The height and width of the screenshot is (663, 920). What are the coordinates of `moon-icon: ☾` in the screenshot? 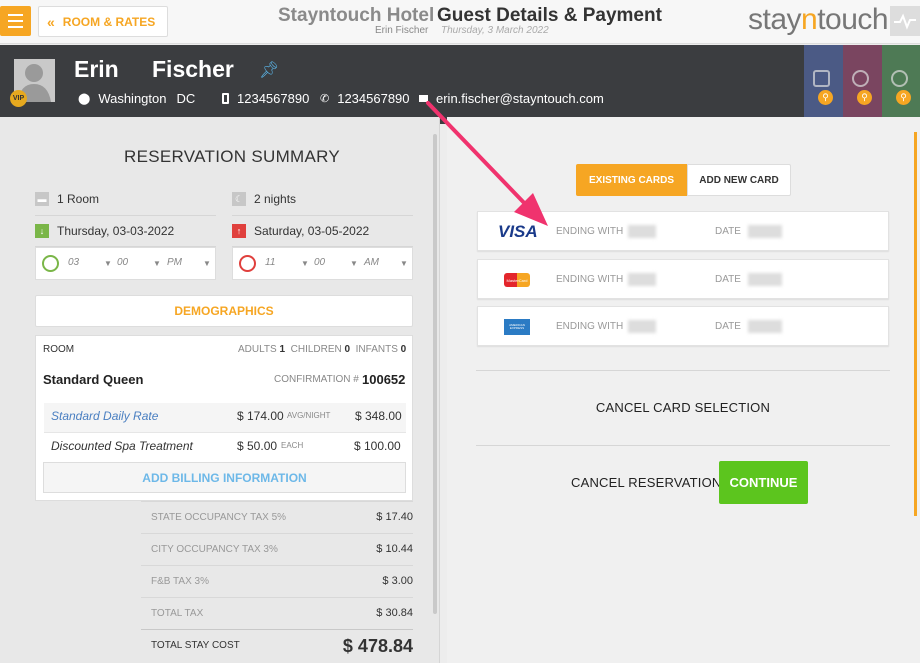 It's located at (239, 199).